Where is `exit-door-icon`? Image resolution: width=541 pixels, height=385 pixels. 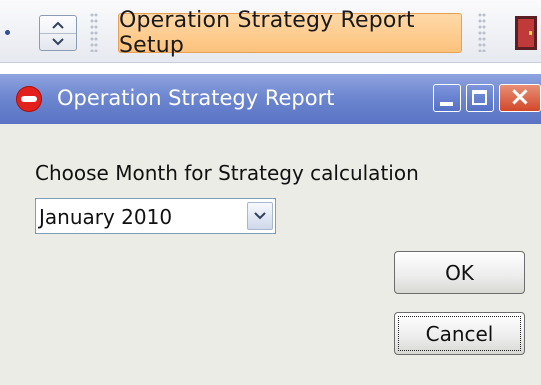 exit-door-icon is located at coordinates (526, 33).